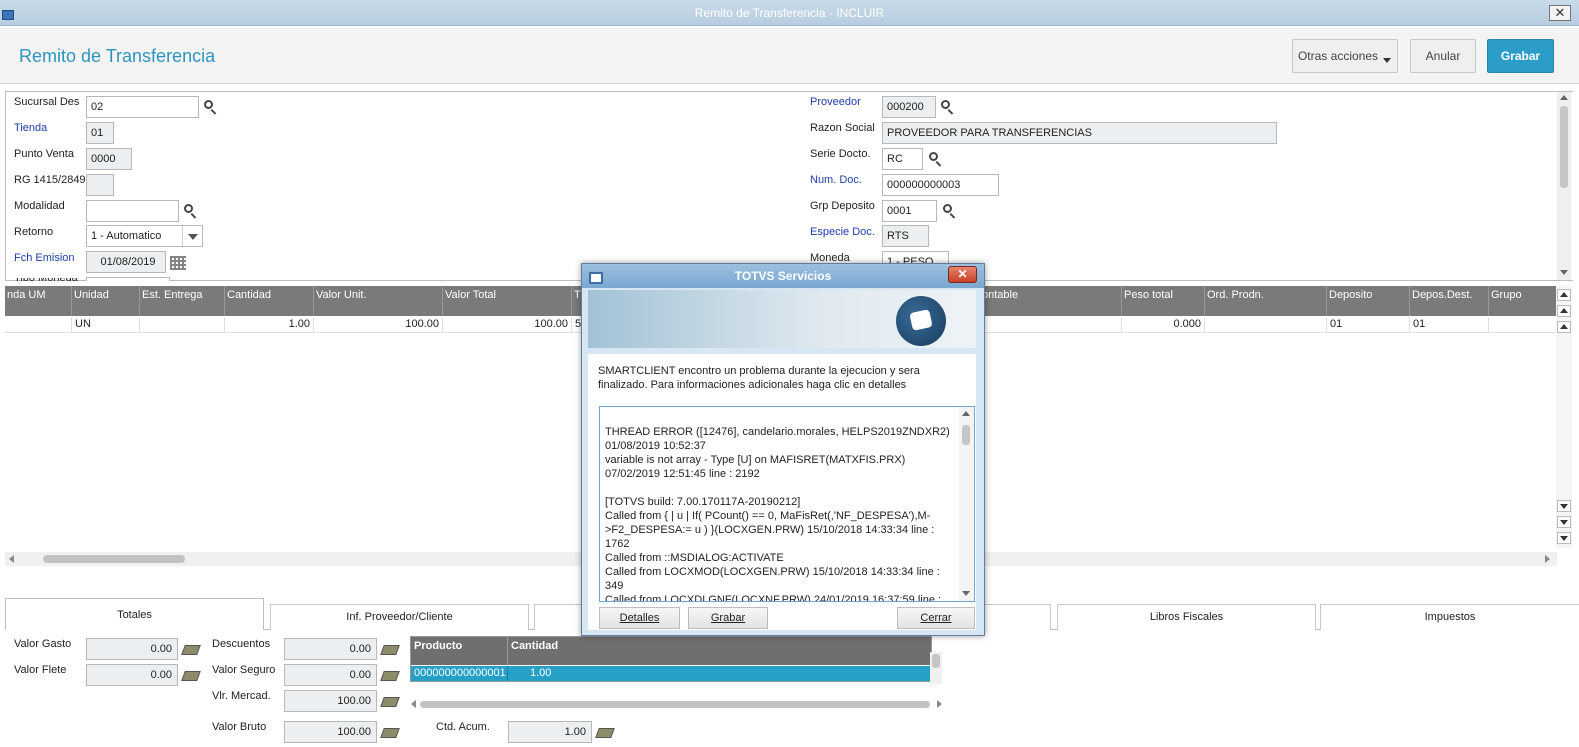 This screenshot has height=747, width=1579. Describe the element at coordinates (1345, 56) in the screenshot. I see `otras-acciones-button: Otras acciones` at that location.